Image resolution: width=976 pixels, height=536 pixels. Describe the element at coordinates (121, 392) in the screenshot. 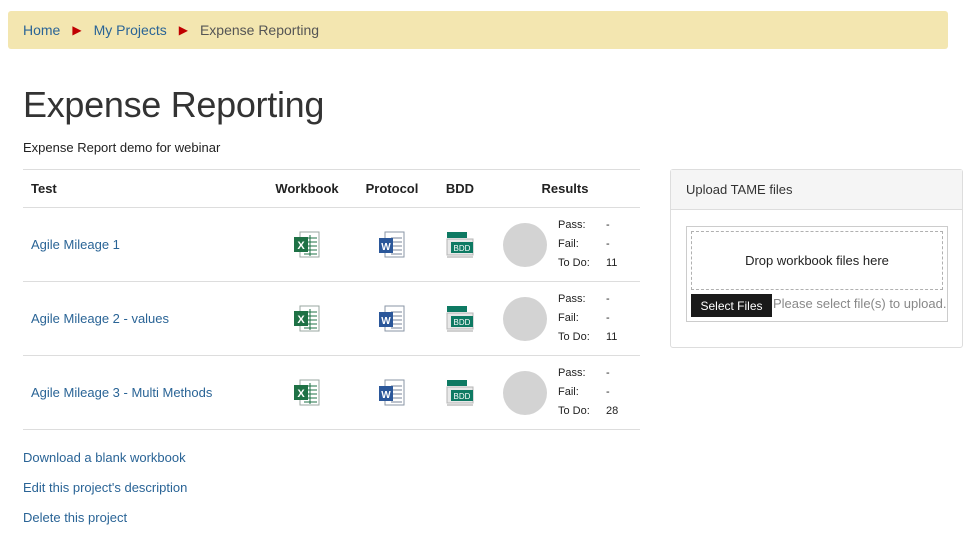

I see `test-link: Agile Mileage 3 - Multi Methods` at that location.